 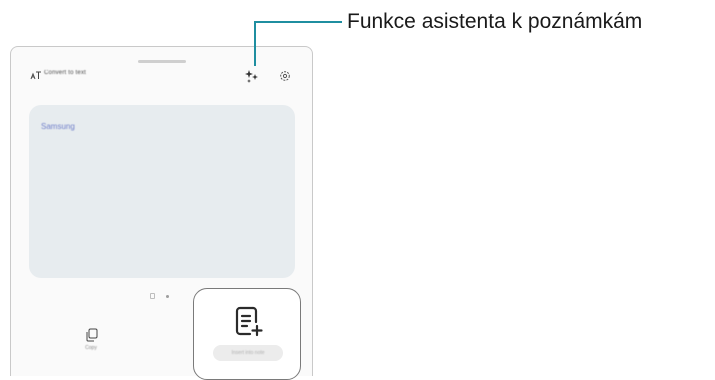 I want to click on gear-icon, so click(x=285, y=76).